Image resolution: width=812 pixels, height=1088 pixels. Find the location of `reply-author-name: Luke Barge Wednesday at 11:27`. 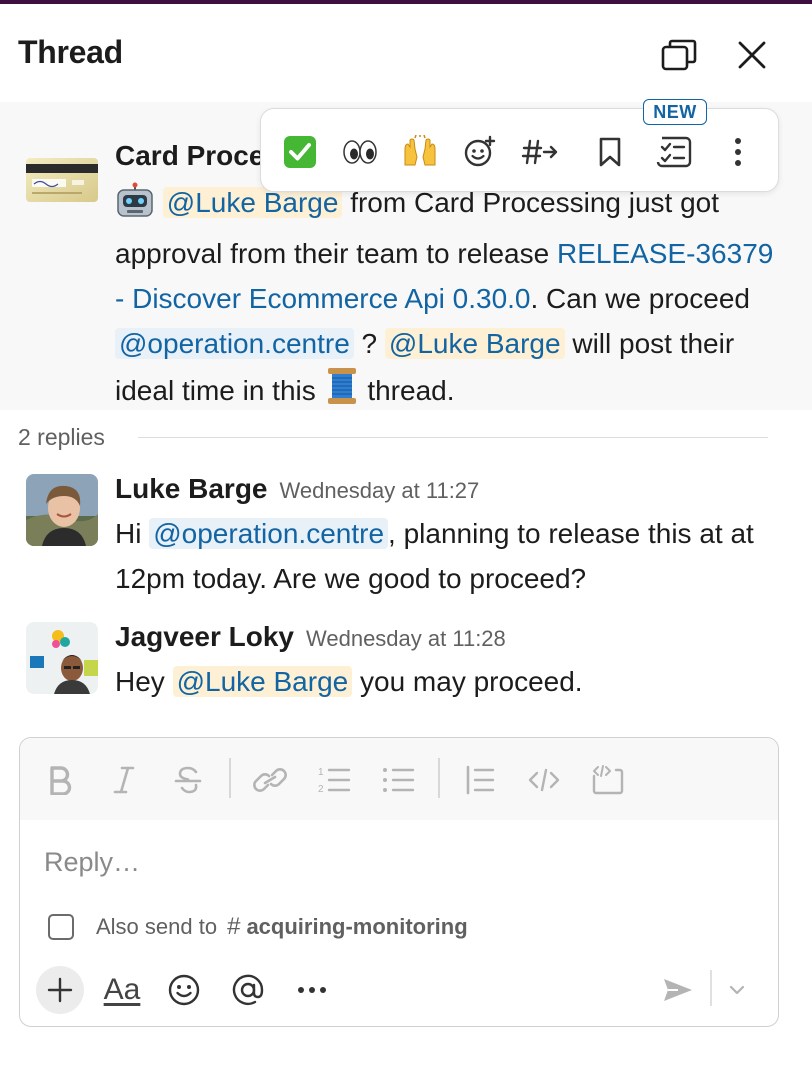

reply-author-name: Luke Barge Wednesday at 11:27 is located at coordinates (297, 489).